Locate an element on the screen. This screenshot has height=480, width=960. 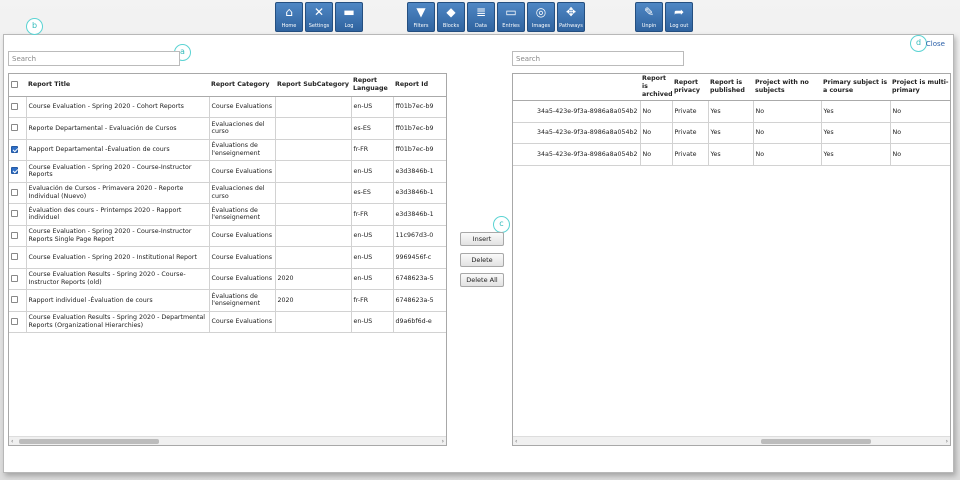
select-all-checkbox is located at coordinates (14, 84).